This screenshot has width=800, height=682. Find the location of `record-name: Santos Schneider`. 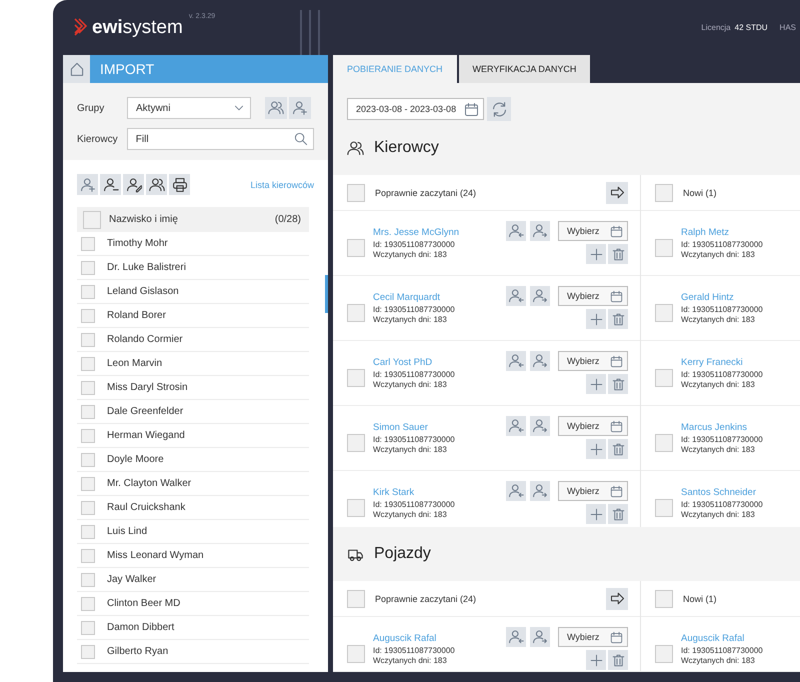

record-name: Santos Schneider is located at coordinates (722, 492).